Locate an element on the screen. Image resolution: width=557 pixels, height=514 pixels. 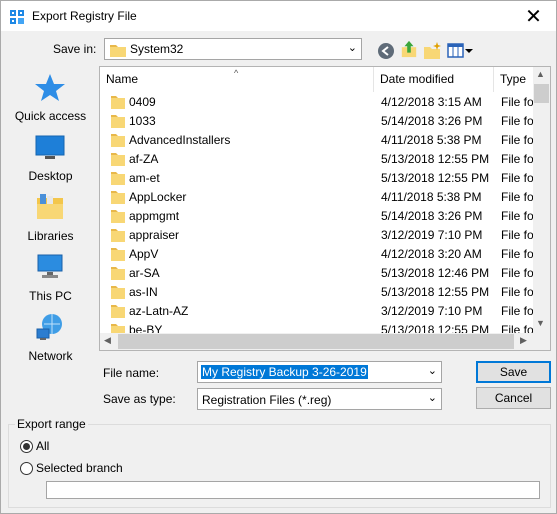
file-name-input: My Registry Backup 3-26-2019 ⌄ is located at coordinates (319, 372).